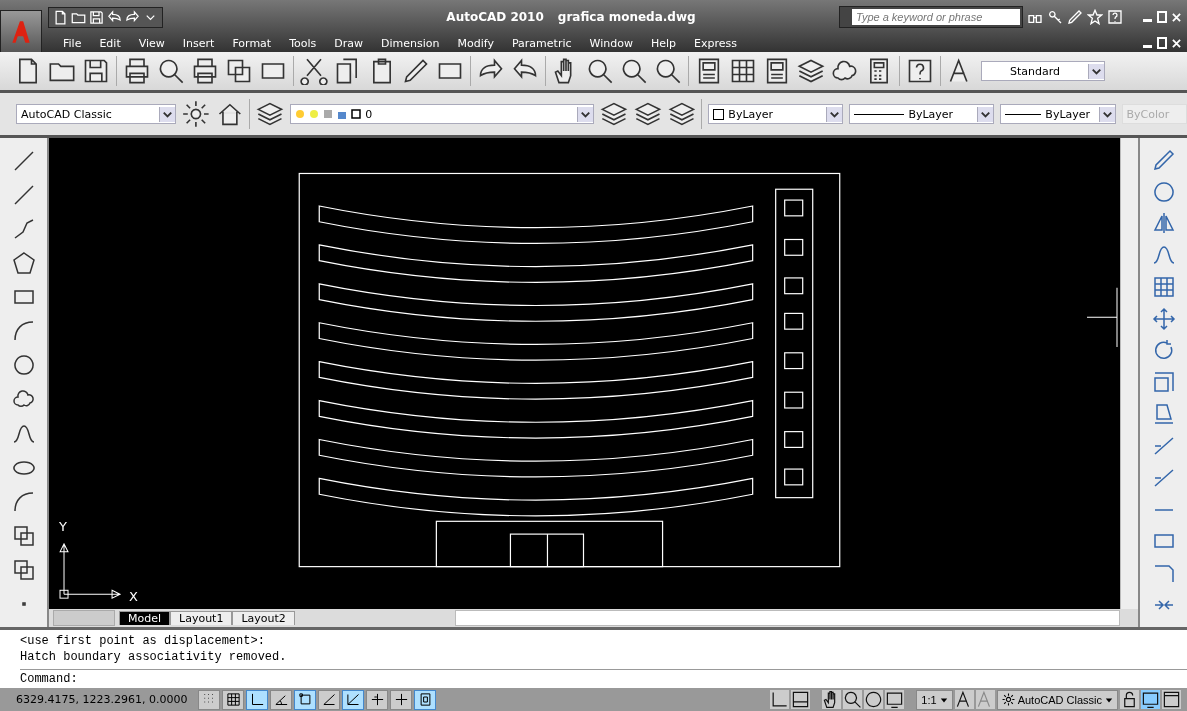  What do you see at coordinates (1095, 17) in the screenshot?
I see `star-icon` at bounding box center [1095, 17].